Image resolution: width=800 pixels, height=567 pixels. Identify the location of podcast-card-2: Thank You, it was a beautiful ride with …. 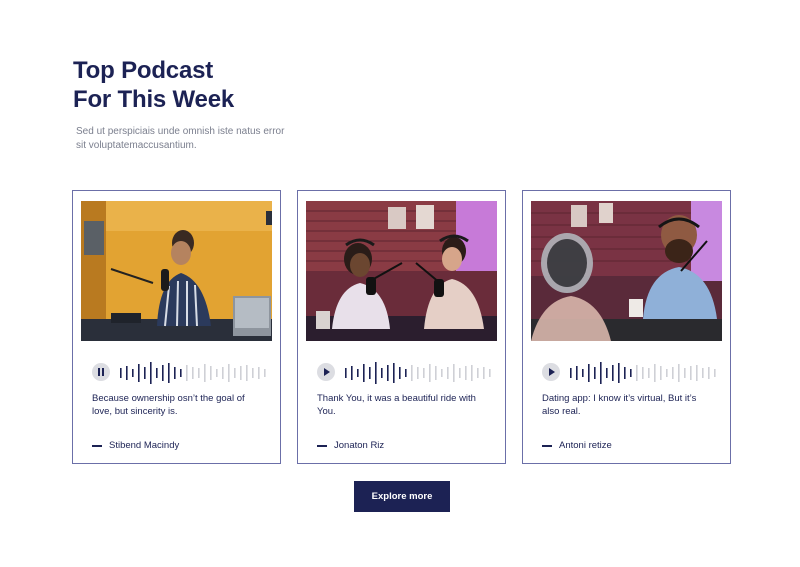
(401, 327).